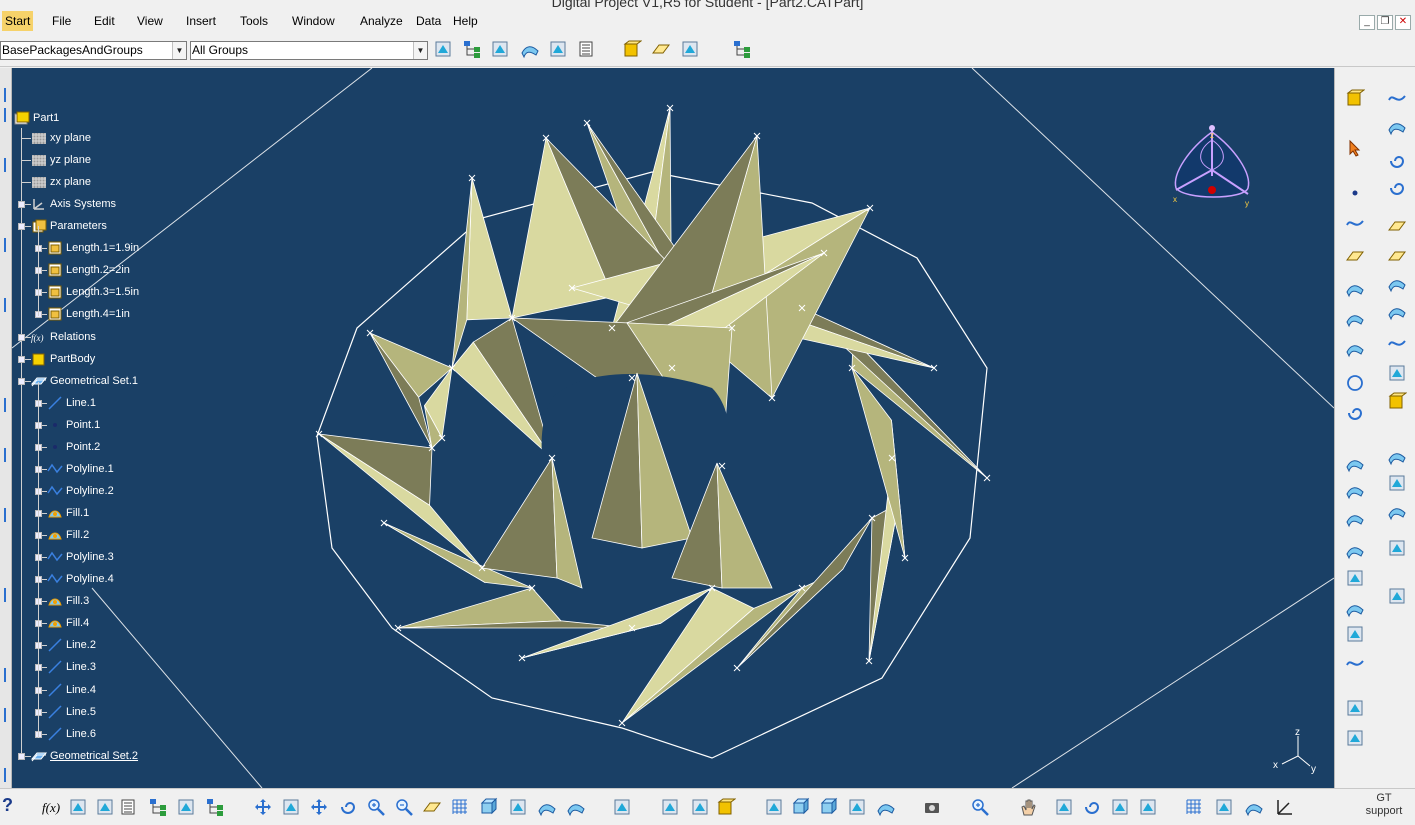 The height and width of the screenshot is (825, 1415). Describe the element at coordinates (1355, 383) in the screenshot. I see `circle-icon` at that location.